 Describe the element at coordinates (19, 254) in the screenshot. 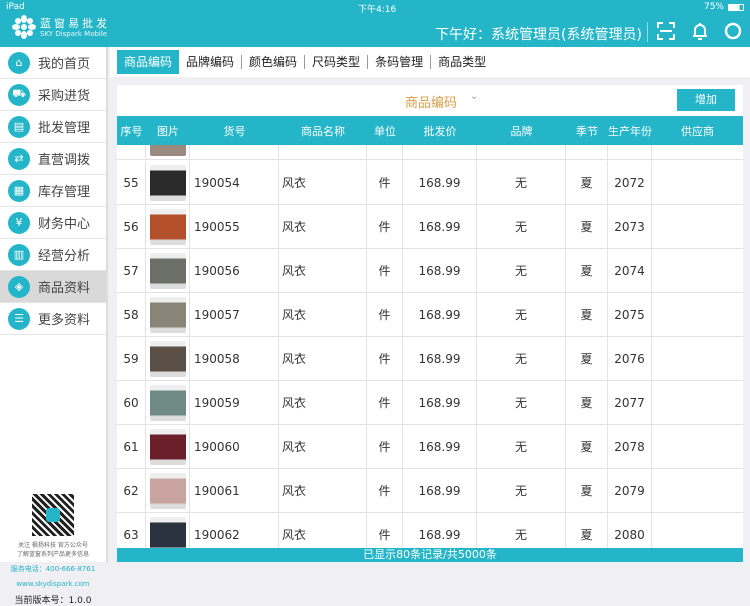

I see `chart-icon: ▥` at that location.